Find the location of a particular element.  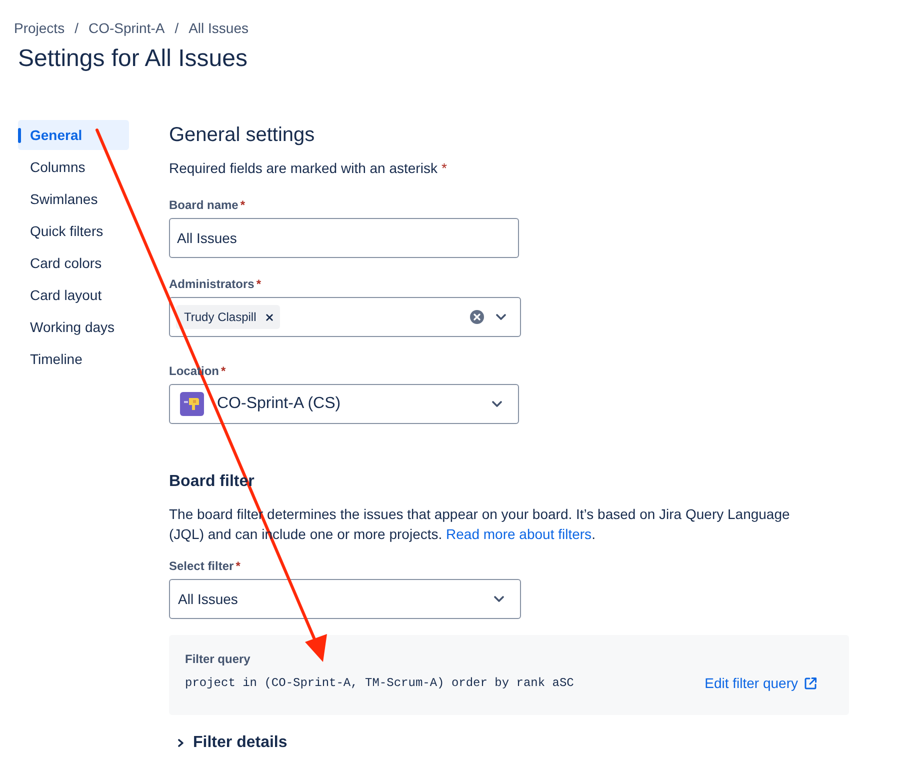

field-label: Select filter * is located at coordinates (204, 566).